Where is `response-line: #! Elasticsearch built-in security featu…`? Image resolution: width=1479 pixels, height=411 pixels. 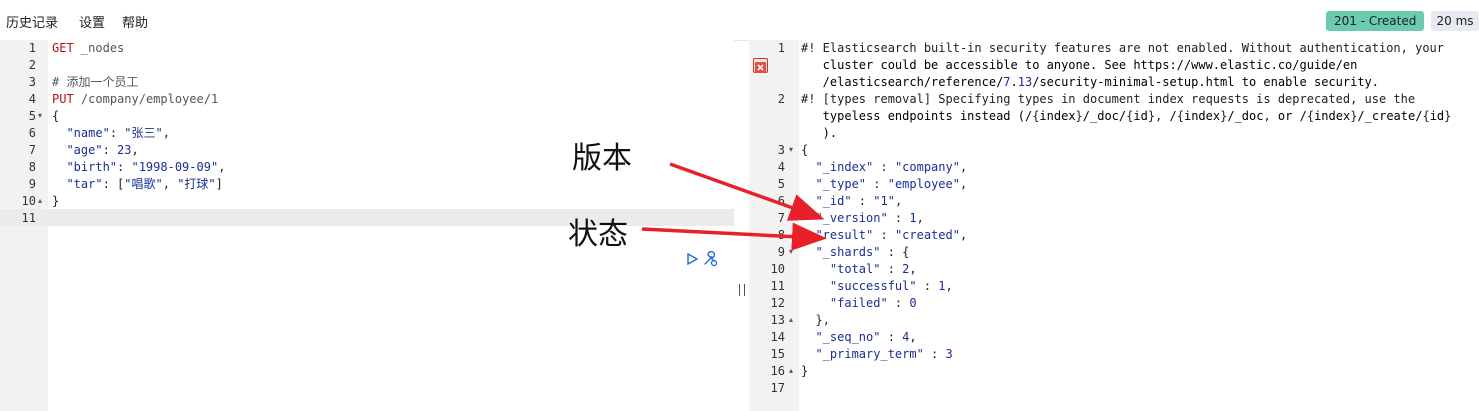 response-line: #! Elasticsearch built-in security featu… is located at coordinates (1122, 48).